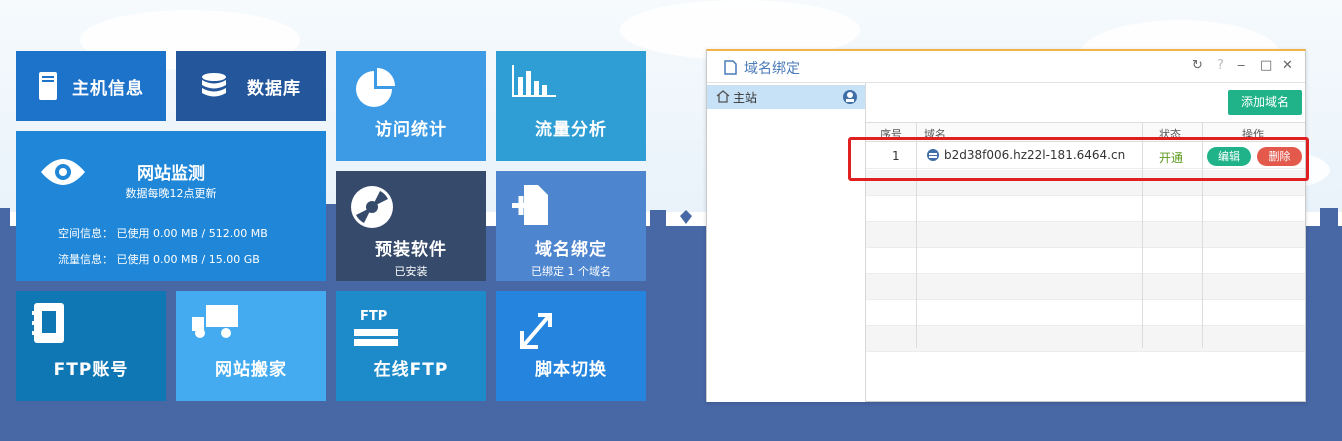 Image resolution: width=1342 pixels, height=441 pixels. I want to click on host-info-tile: 主机信息, so click(91, 86).